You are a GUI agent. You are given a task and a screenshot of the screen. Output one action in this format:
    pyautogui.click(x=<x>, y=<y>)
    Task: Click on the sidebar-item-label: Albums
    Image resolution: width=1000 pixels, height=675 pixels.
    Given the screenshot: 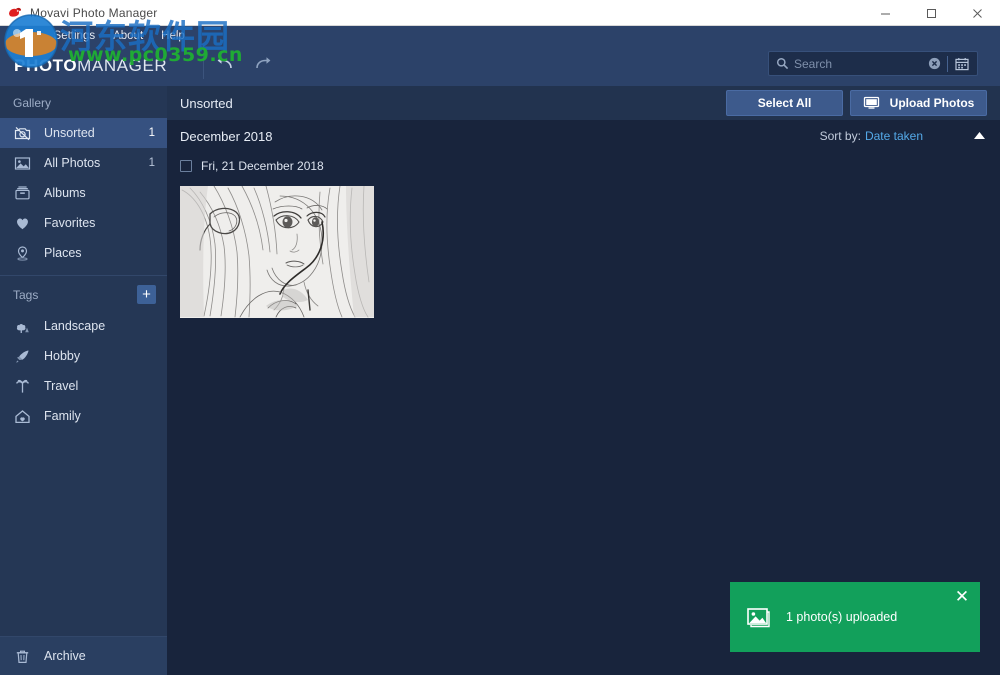 What is the action you would take?
    pyautogui.click(x=65, y=193)
    